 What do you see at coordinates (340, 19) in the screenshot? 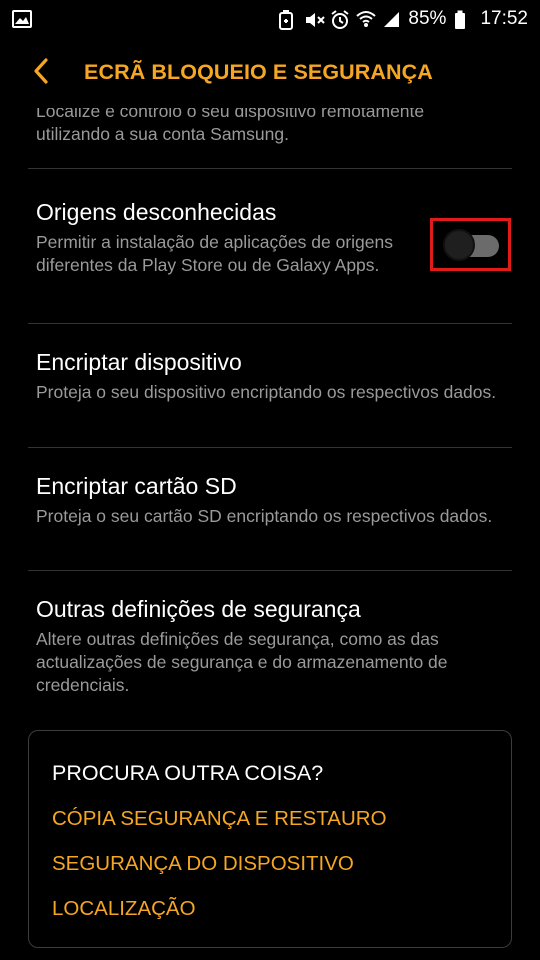
I see `alarm-icon` at bounding box center [340, 19].